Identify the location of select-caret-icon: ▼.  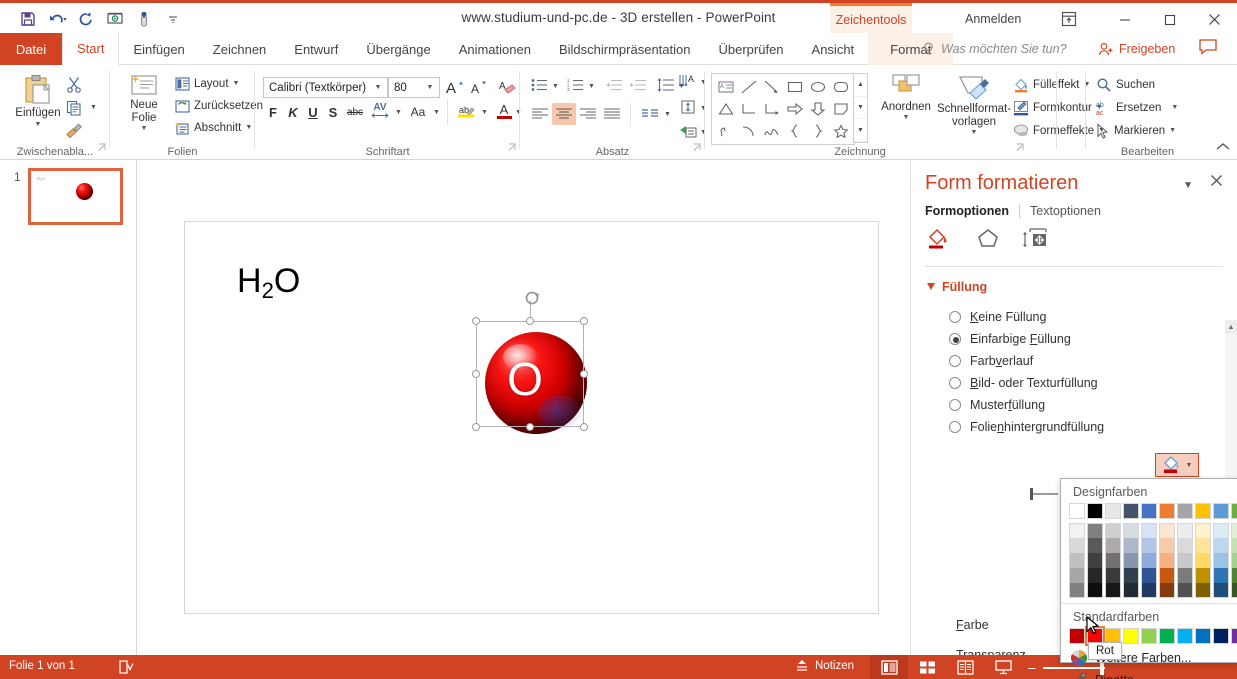
(1172, 130).